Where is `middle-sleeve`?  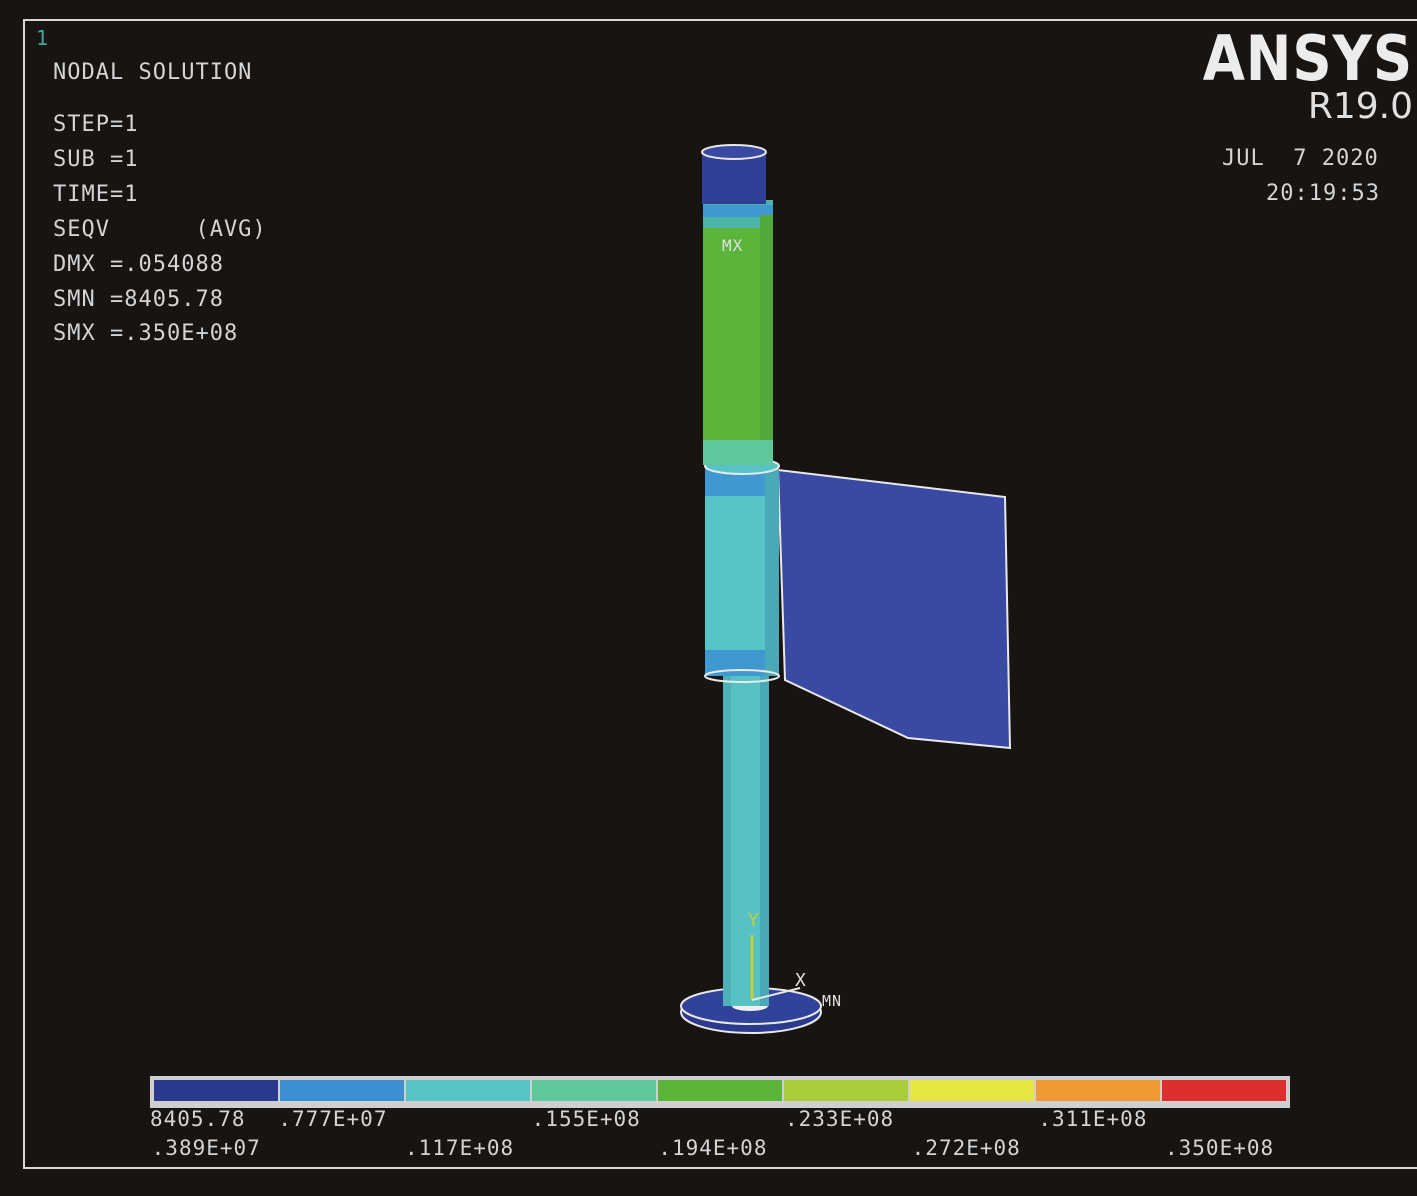 middle-sleeve is located at coordinates (742, 570).